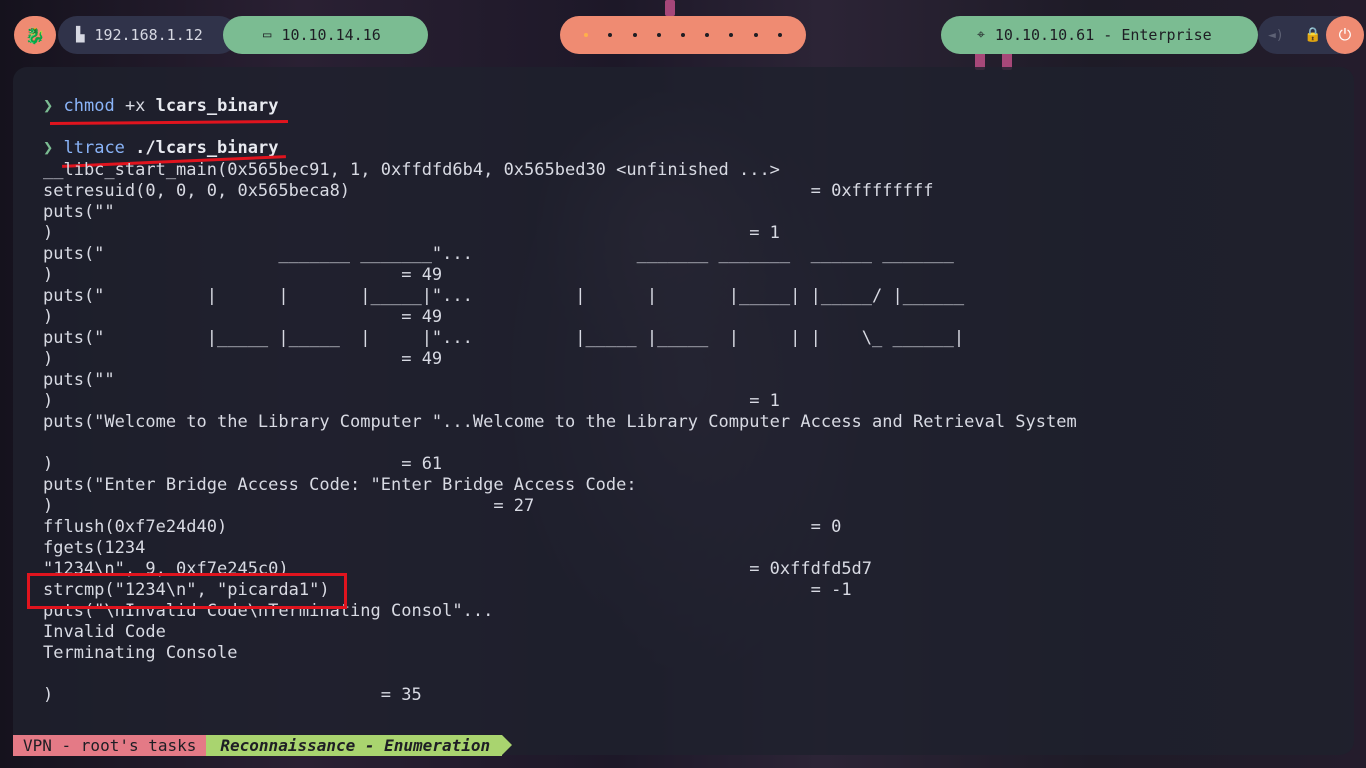  I want to click on command-line-chmod: ❯ chmod +x lcars_binary, so click(161, 106).